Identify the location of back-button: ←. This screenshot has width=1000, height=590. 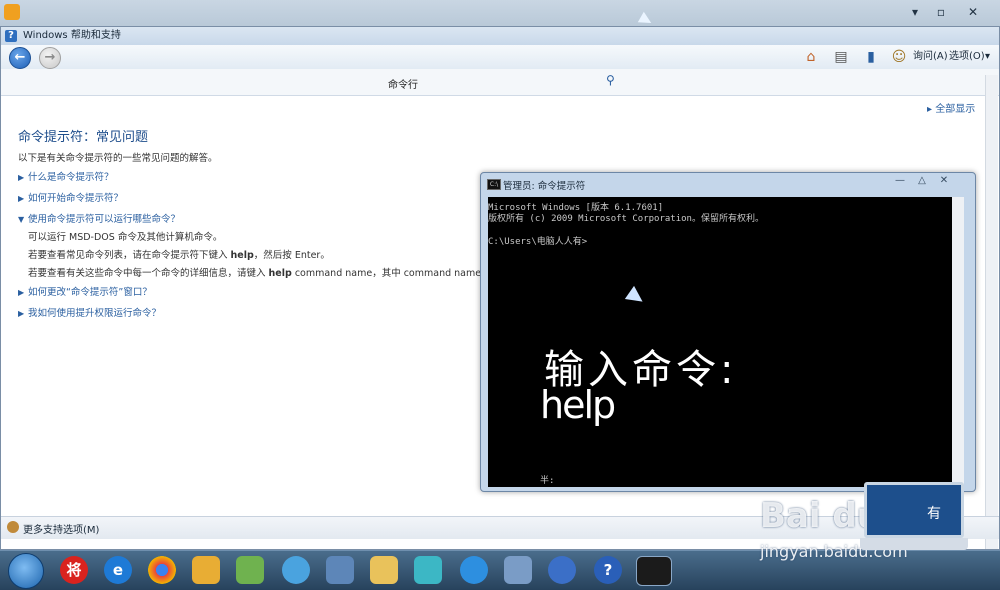
(20, 58).